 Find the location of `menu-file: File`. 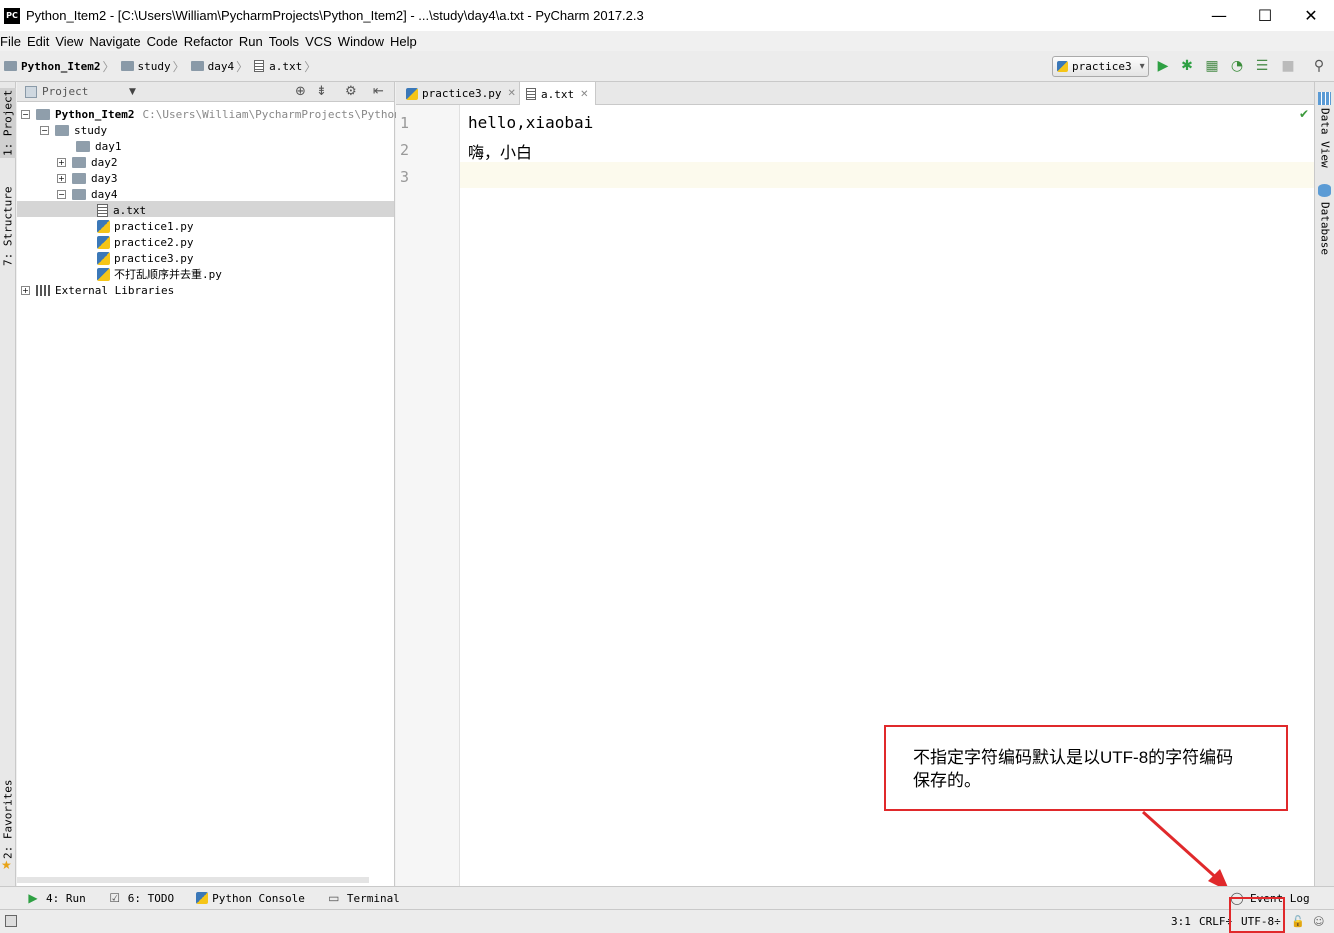

menu-file: File is located at coordinates (12, 41).